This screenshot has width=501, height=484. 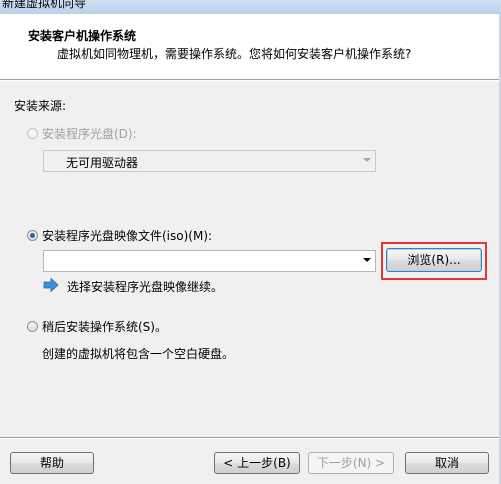 What do you see at coordinates (351, 463) in the screenshot?
I see `next-button: 下一步(N) >` at bounding box center [351, 463].